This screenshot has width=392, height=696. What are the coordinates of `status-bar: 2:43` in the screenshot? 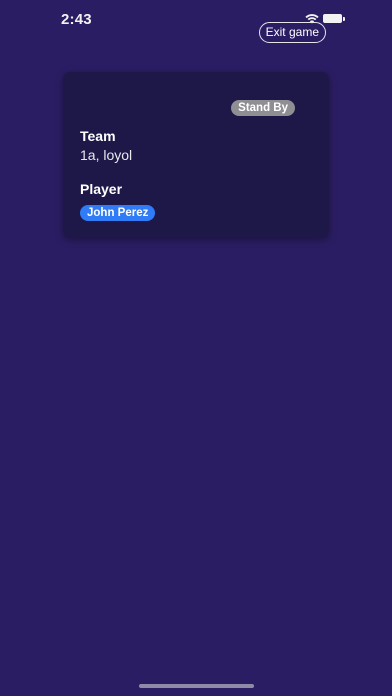 It's located at (196, 20).